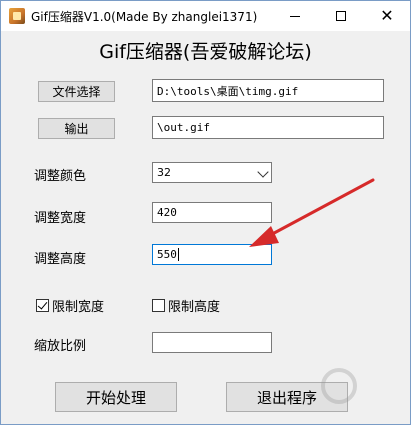 This screenshot has height=425, width=411. Describe the element at coordinates (268, 127) in the screenshot. I see `output-path-input: \out.gif` at that location.